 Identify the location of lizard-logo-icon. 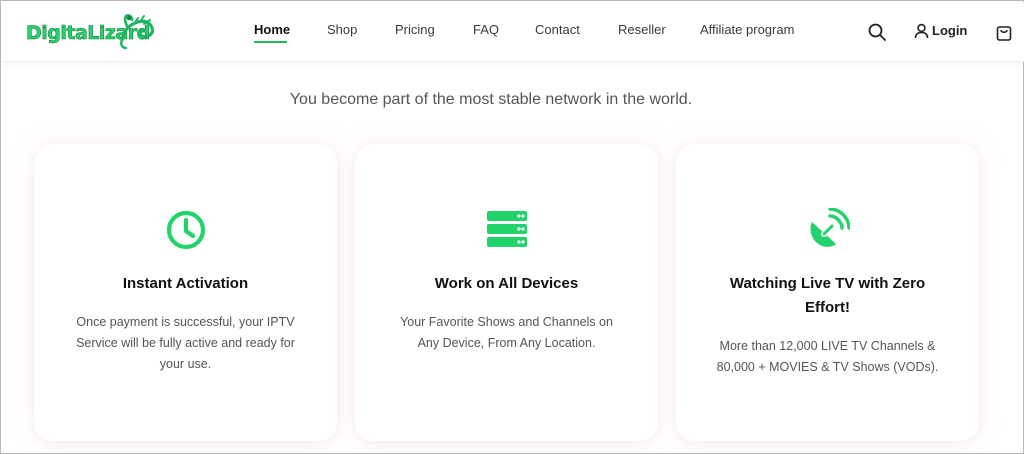
(137, 31).